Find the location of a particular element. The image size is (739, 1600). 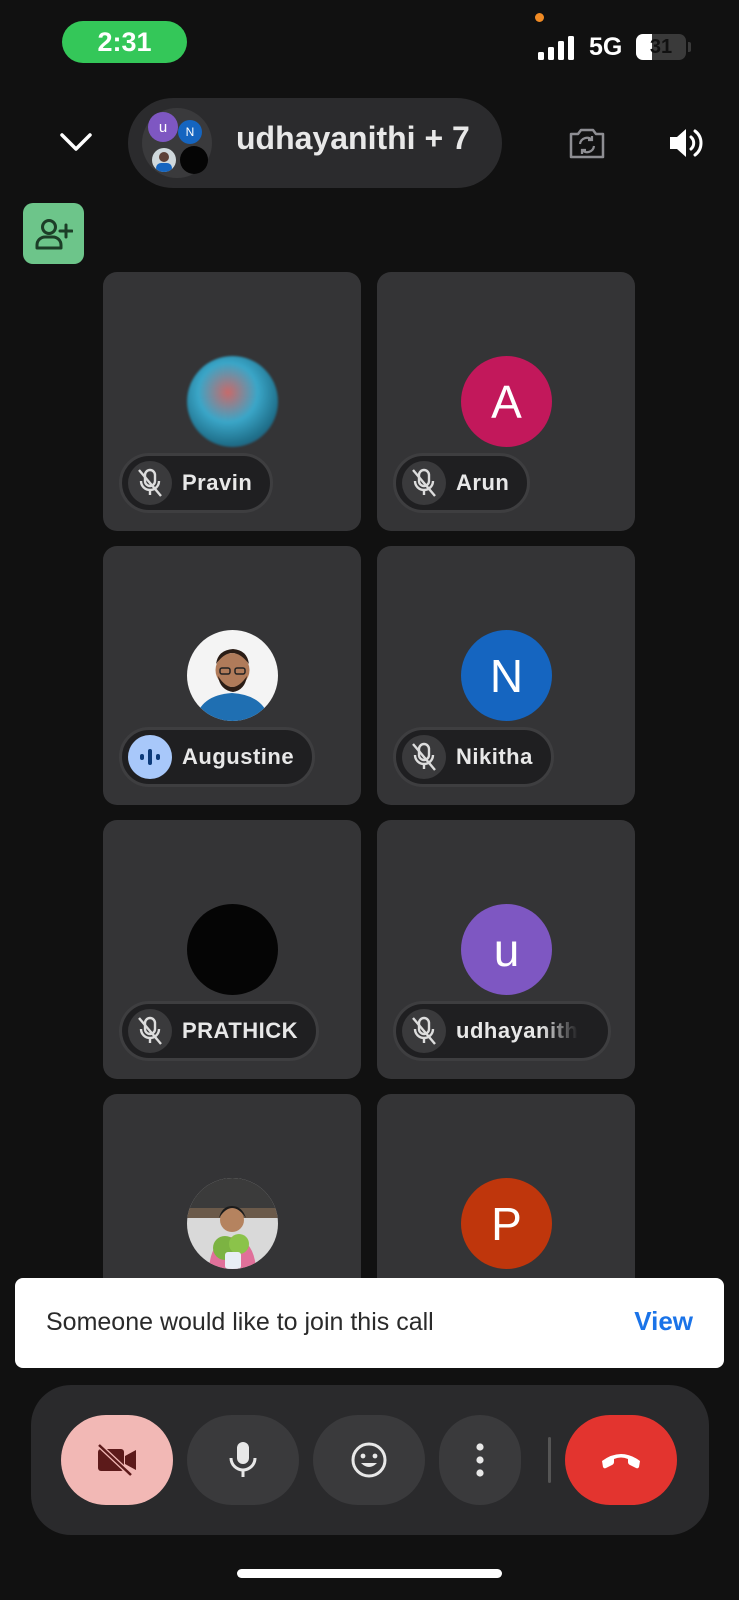

more-vertical-icon is located at coordinates (480, 1460).